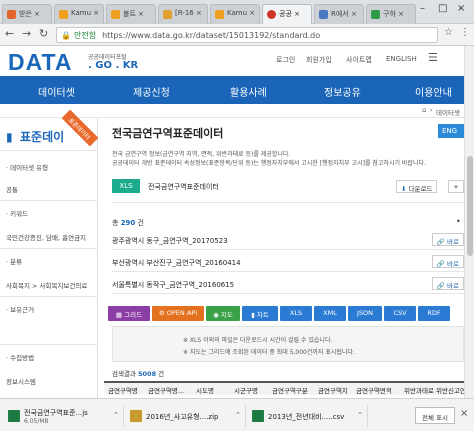  What do you see at coordinates (451, 131) in the screenshot?
I see `english-button: ENG` at bounding box center [451, 131].